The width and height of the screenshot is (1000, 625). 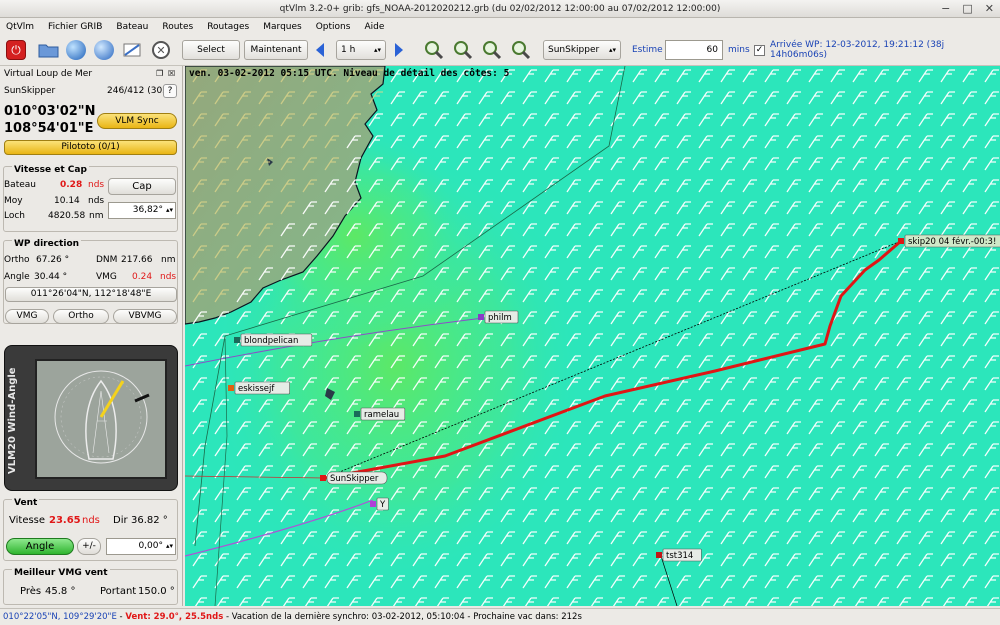 What do you see at coordinates (492, 50) in the screenshot?
I see `zoom-fit-icon` at bounding box center [492, 50].